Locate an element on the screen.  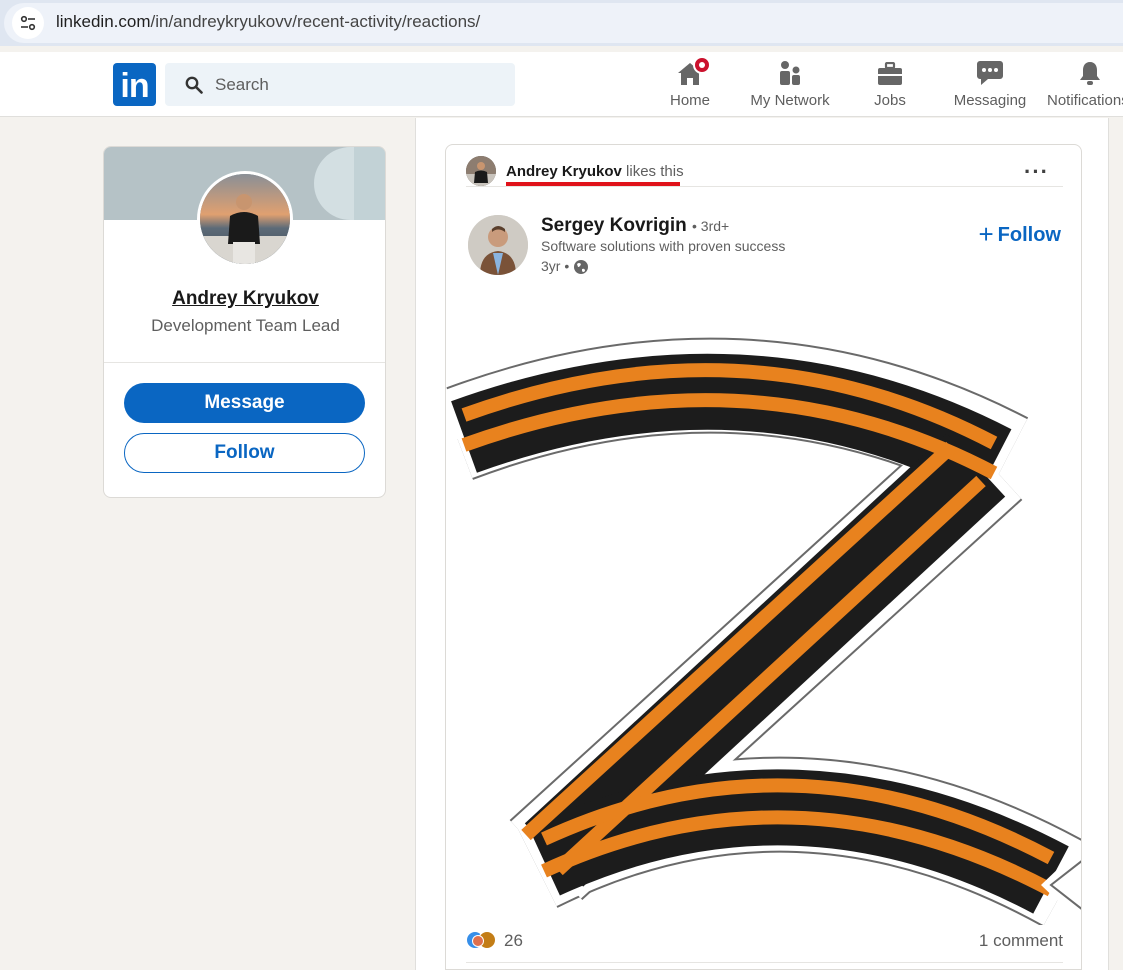
activity-header: Andrey Kryukov likes this ··· is located at coordinates (764, 171).